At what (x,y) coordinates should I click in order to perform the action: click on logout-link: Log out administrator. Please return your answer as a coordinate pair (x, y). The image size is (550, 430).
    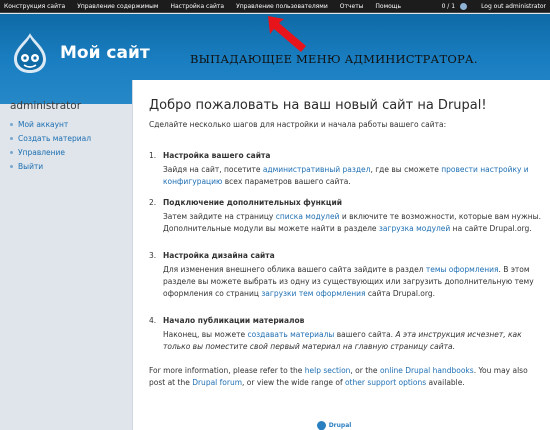
    Looking at the image, I should click on (513, 6).